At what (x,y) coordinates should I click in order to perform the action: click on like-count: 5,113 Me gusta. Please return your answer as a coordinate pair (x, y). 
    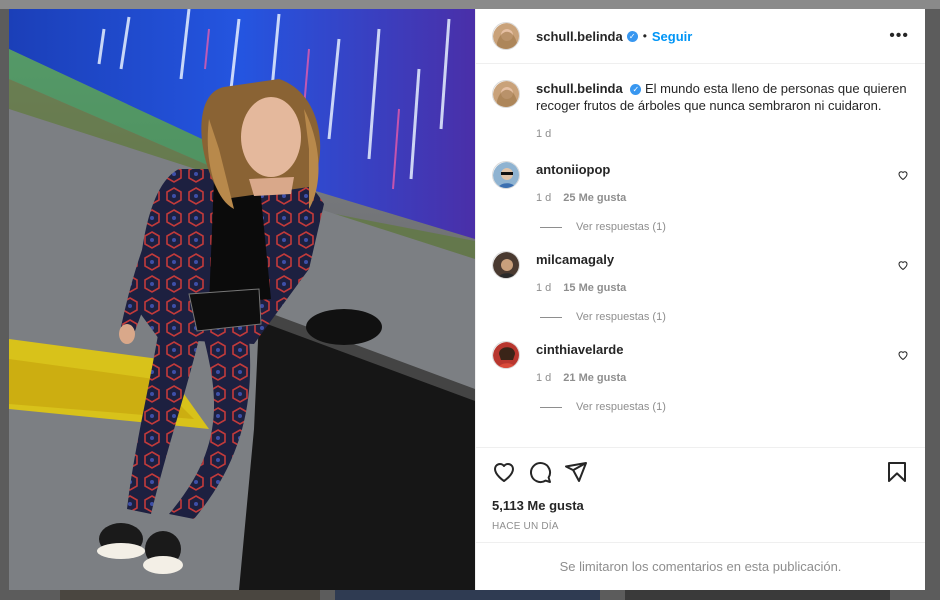
    Looking at the image, I should click on (700, 505).